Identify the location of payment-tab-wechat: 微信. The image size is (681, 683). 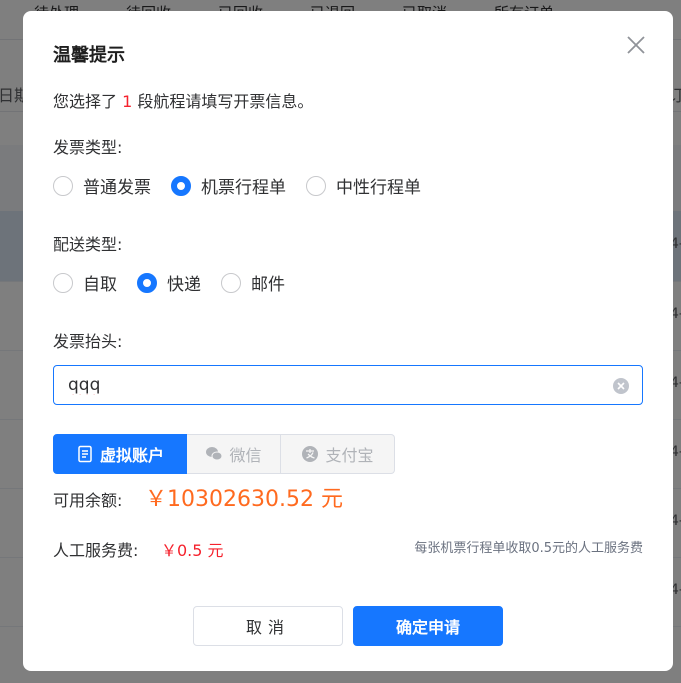
(234, 454).